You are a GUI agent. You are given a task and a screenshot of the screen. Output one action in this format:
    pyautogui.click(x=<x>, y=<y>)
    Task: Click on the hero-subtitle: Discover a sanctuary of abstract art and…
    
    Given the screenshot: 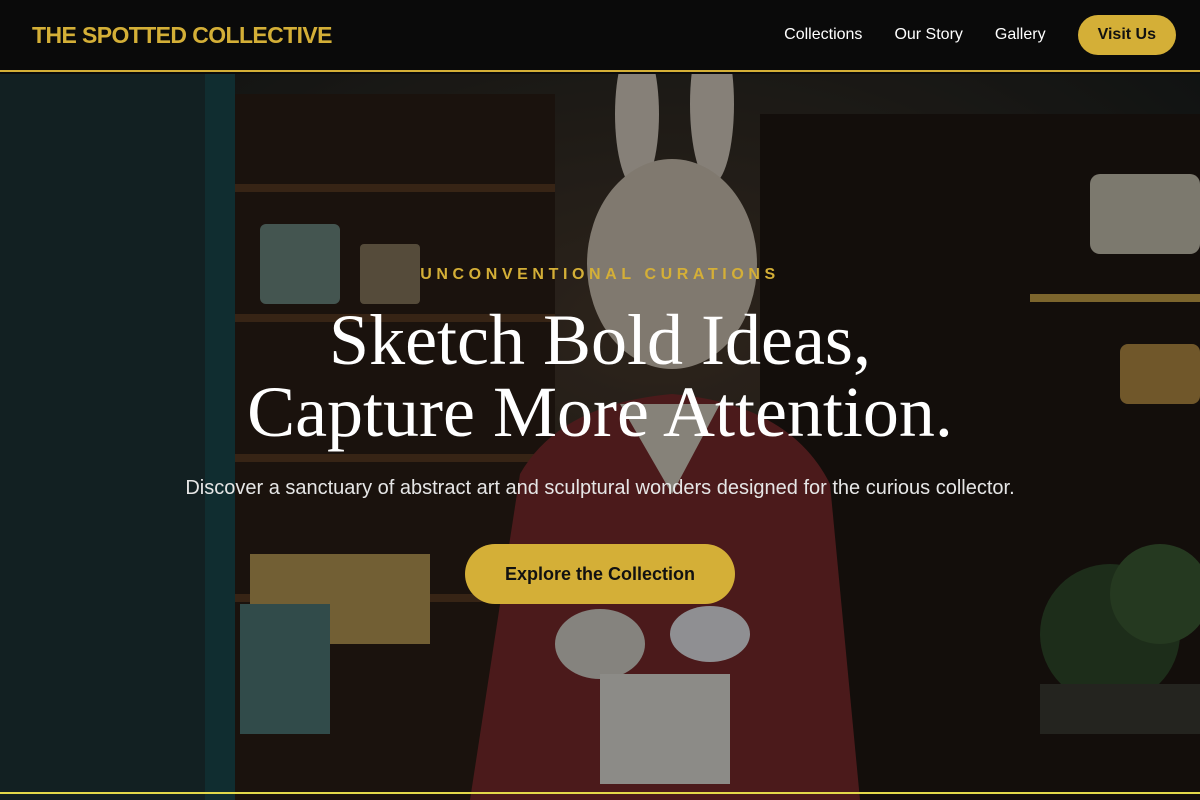 What is the action you would take?
    pyautogui.click(x=600, y=488)
    